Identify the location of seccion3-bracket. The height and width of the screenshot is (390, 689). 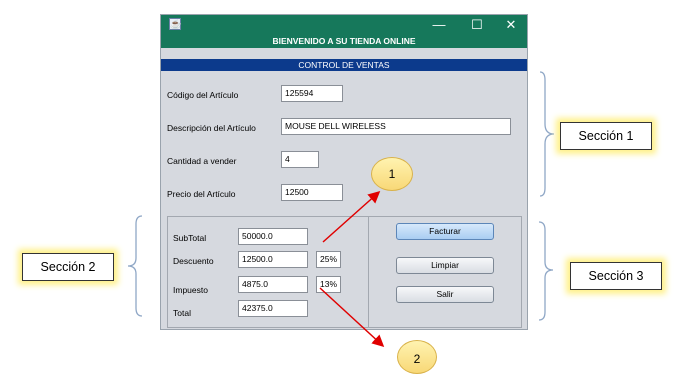
(546, 271).